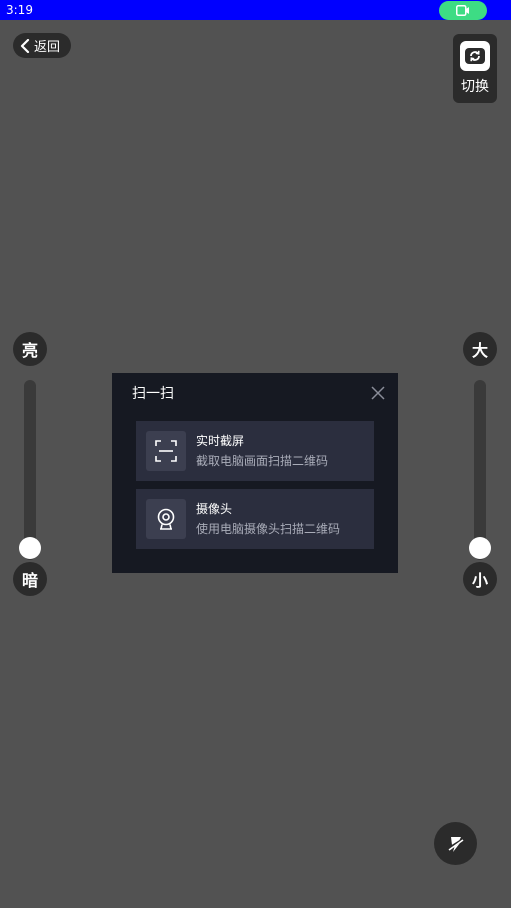 Image resolution: width=511 pixels, height=908 pixels. Describe the element at coordinates (19, 10) in the screenshot. I see `status-time: 3:19` at that location.